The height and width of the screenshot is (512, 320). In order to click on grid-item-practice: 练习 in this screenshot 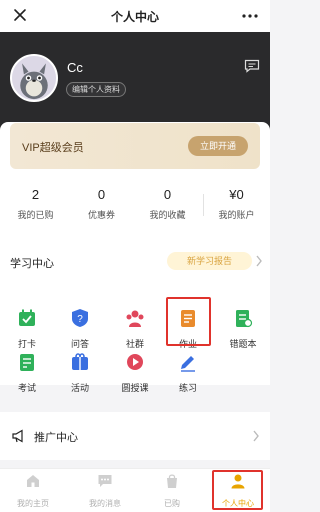, I will do `click(188, 373)`.